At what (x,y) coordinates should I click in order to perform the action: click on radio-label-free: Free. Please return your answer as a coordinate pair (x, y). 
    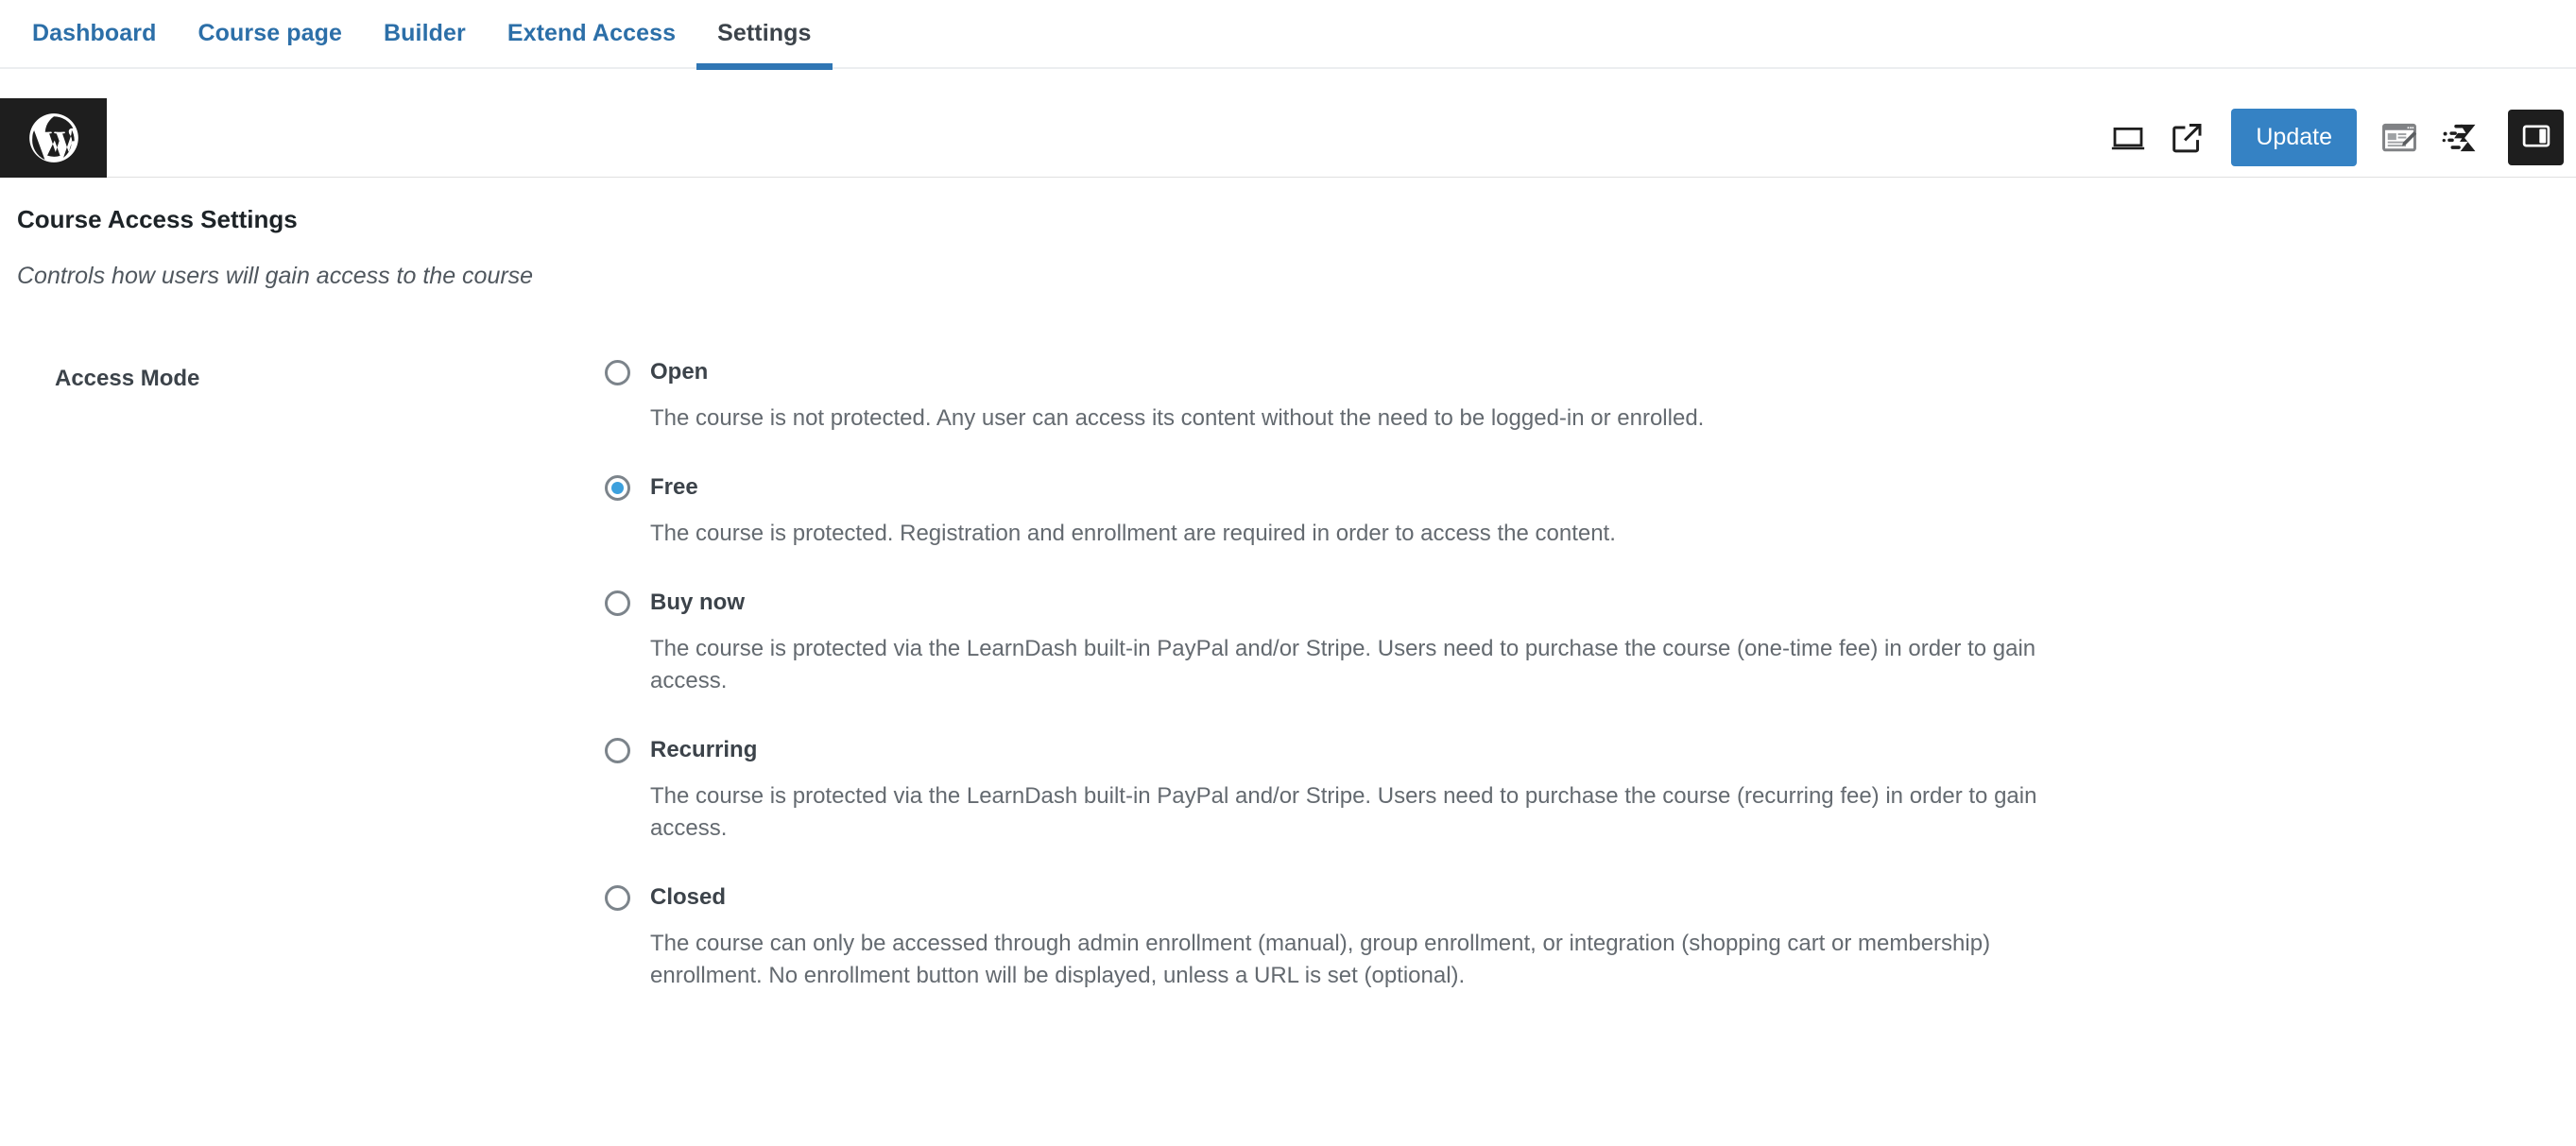
    Looking at the image, I should click on (674, 488).